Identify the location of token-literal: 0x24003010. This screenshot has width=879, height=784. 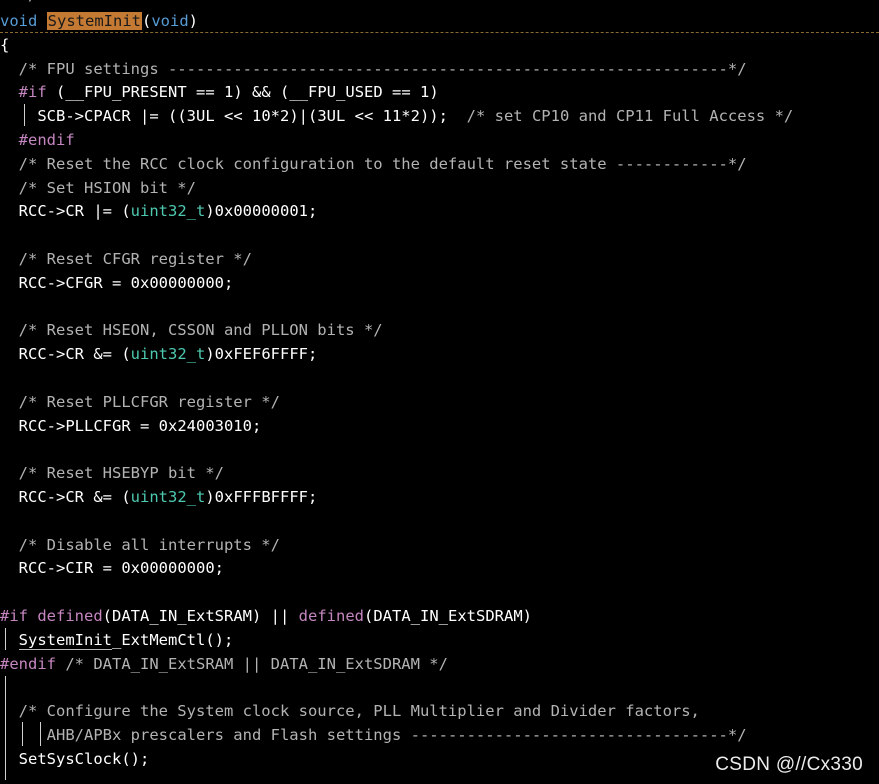
(205, 425).